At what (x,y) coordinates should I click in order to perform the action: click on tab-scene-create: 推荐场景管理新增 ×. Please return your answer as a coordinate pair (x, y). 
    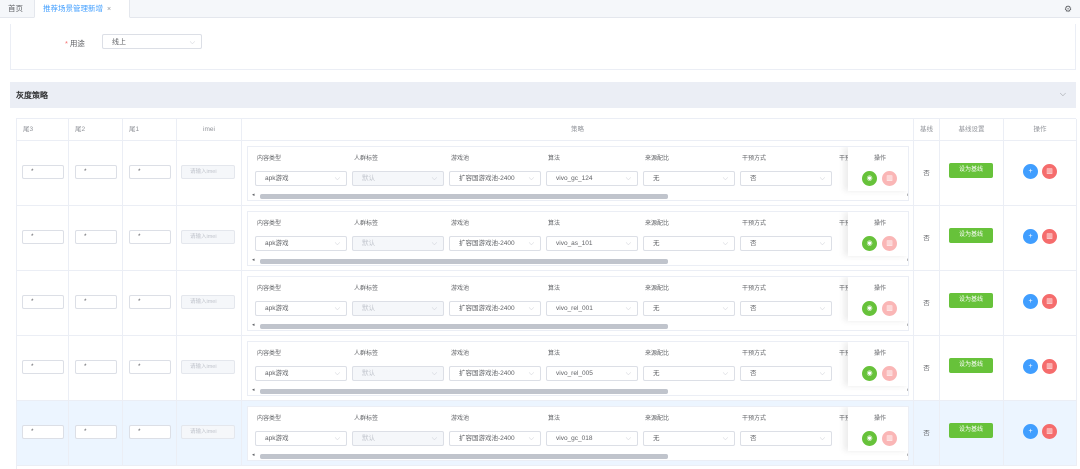
    Looking at the image, I should click on (82, 9).